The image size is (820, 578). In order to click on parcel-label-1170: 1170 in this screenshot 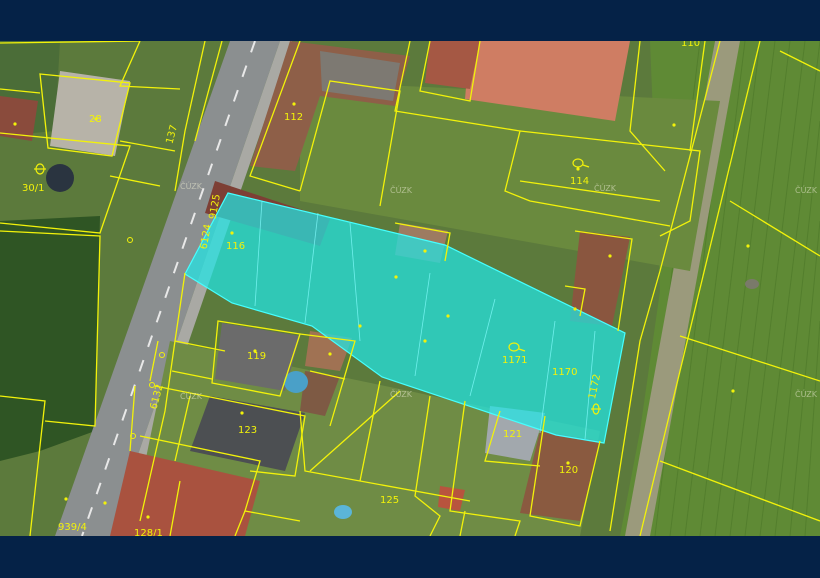, I will do `click(564, 372)`.